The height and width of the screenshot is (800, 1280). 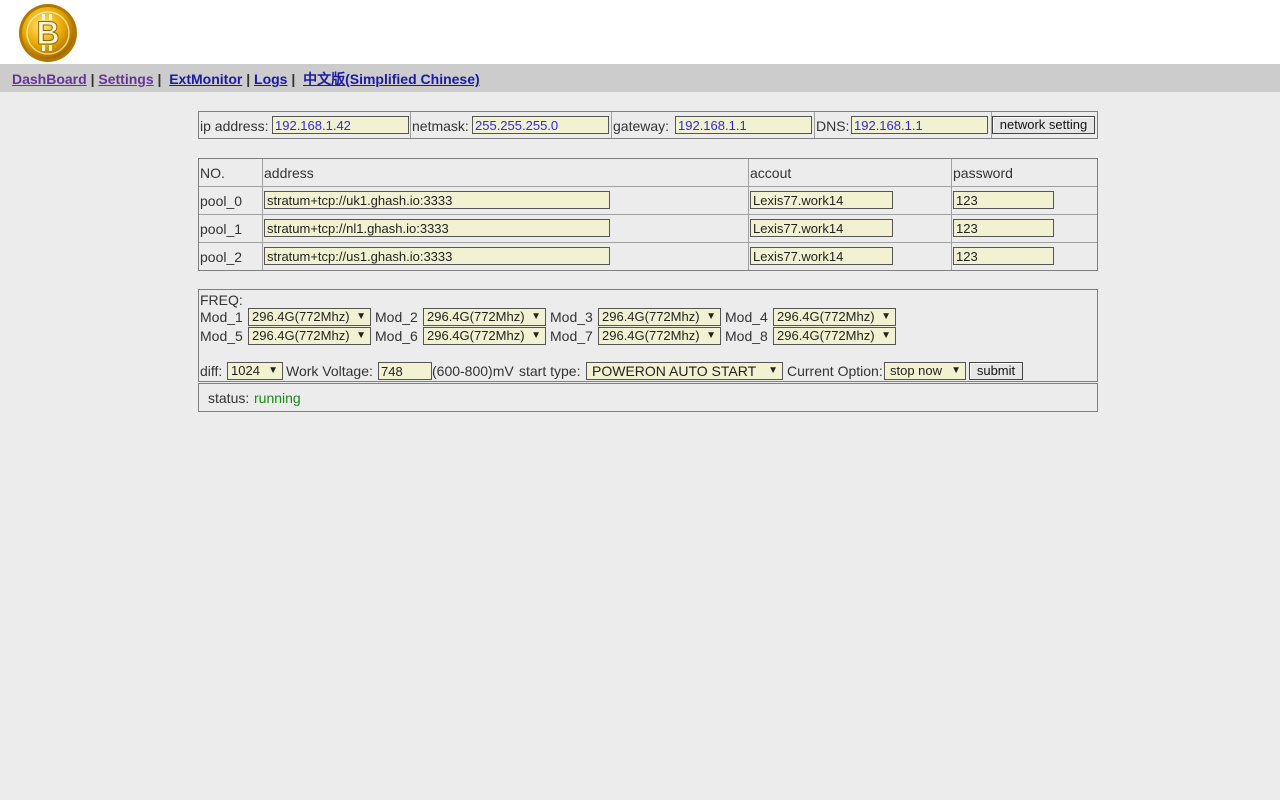 I want to click on start-type-label: start type:, so click(x=550, y=371).